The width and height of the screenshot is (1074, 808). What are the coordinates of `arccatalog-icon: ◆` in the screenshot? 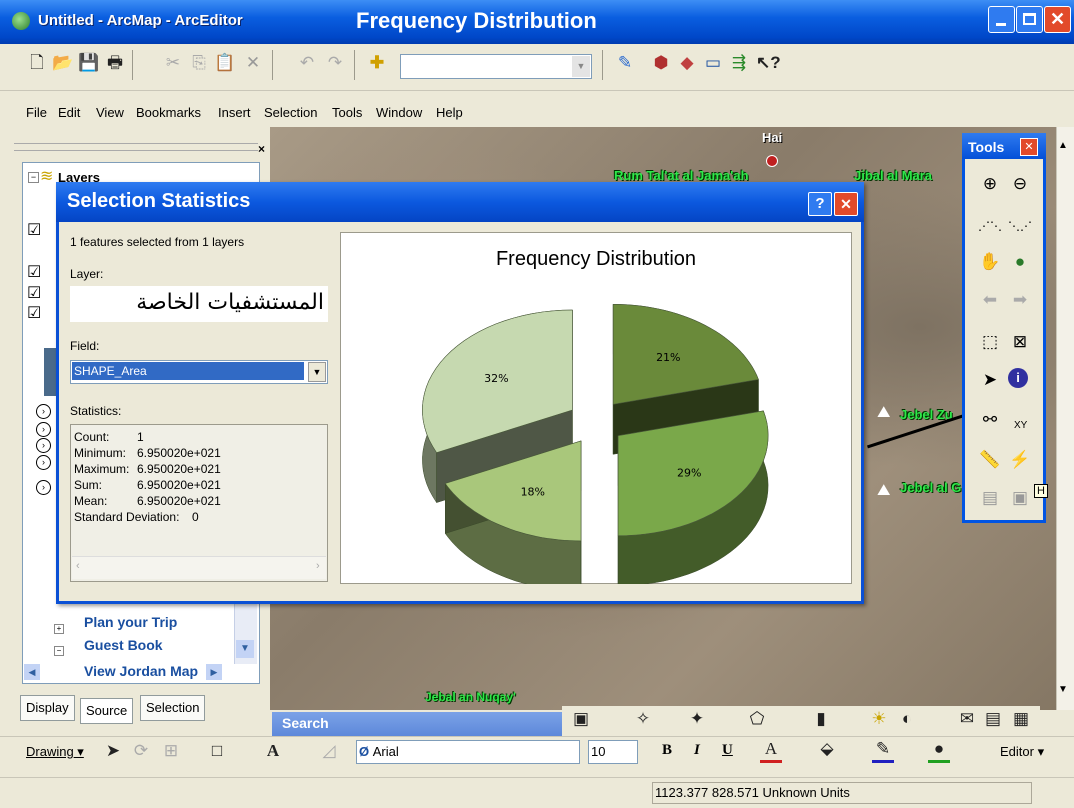 It's located at (687, 63).